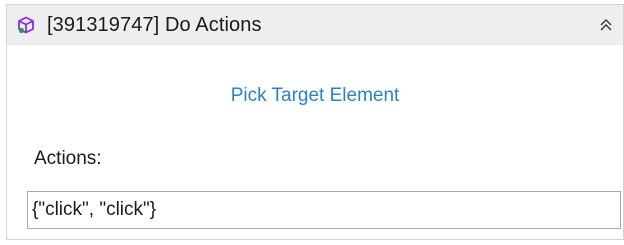 The width and height of the screenshot is (624, 245). Describe the element at coordinates (68, 158) in the screenshot. I see `actions-label: Actions:` at that location.